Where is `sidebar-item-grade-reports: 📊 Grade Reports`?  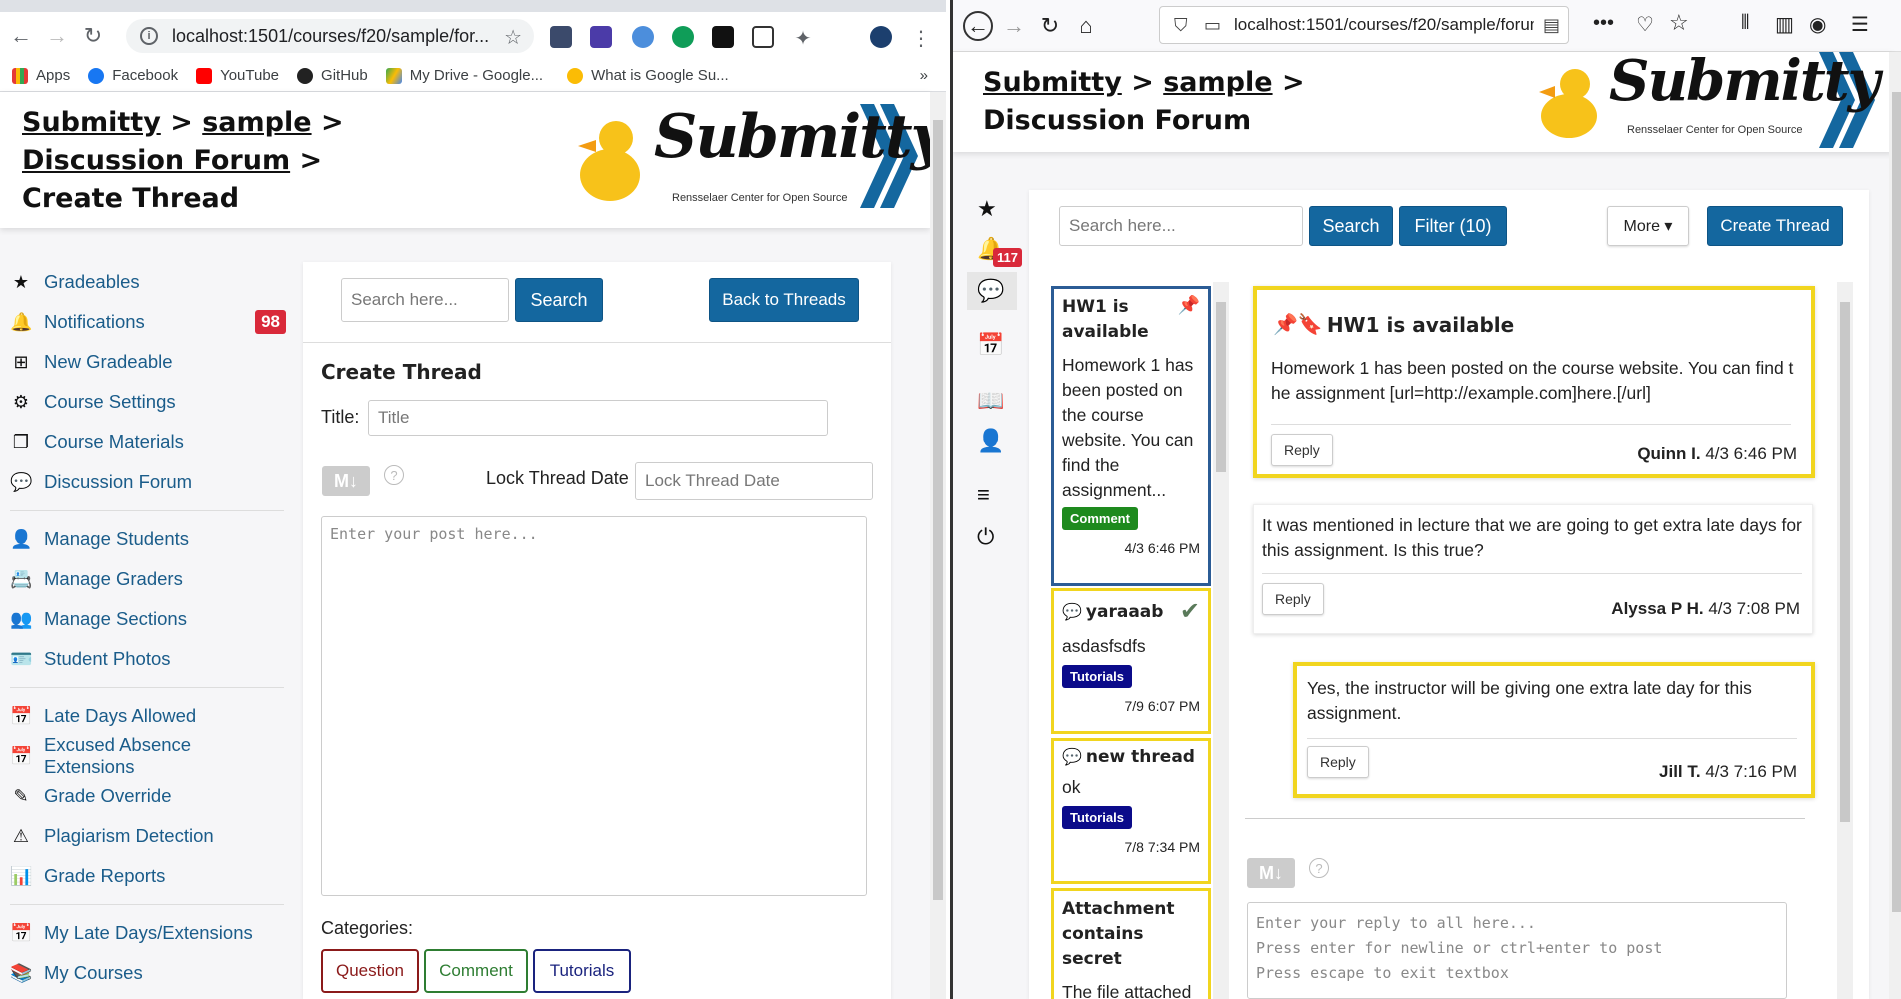
sidebar-item-grade-reports: 📊 Grade Reports is located at coordinates (148, 876).